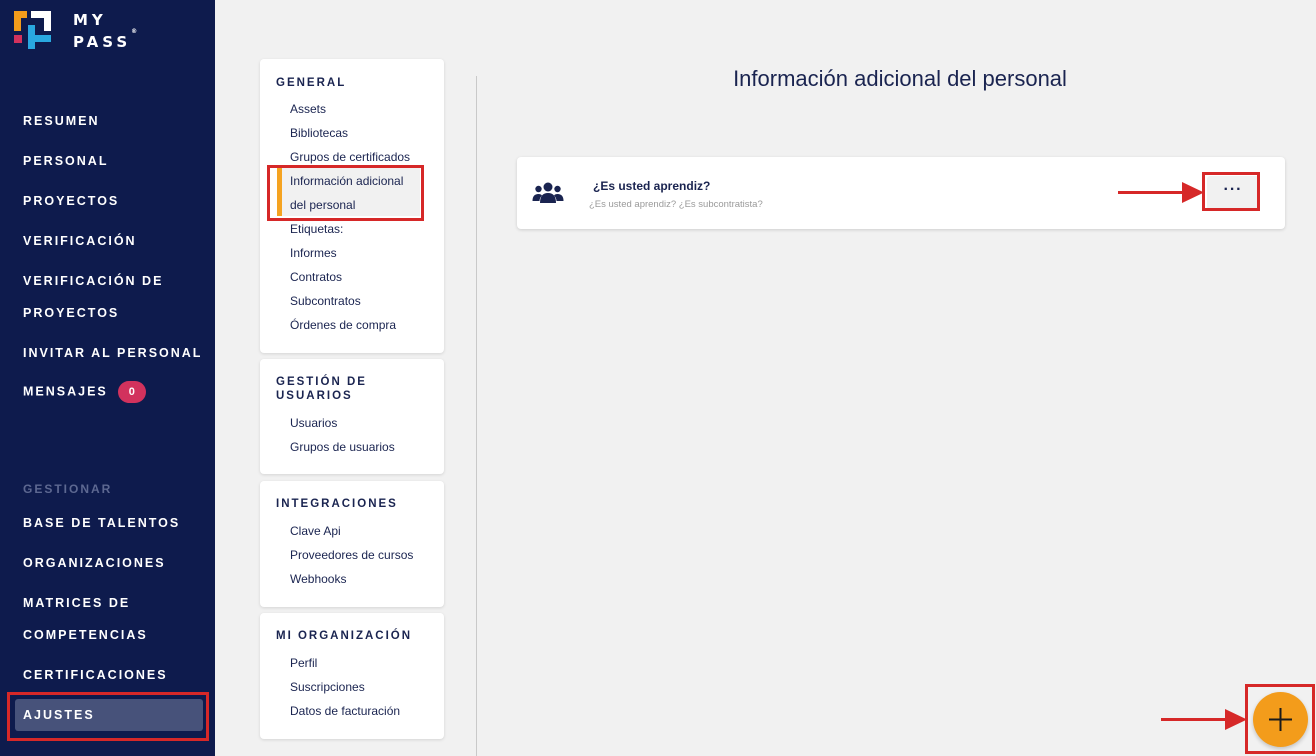 Image resolution: width=1316 pixels, height=756 pixels. What do you see at coordinates (308, 109) in the screenshot?
I see `menu-link-assets: Assets` at bounding box center [308, 109].